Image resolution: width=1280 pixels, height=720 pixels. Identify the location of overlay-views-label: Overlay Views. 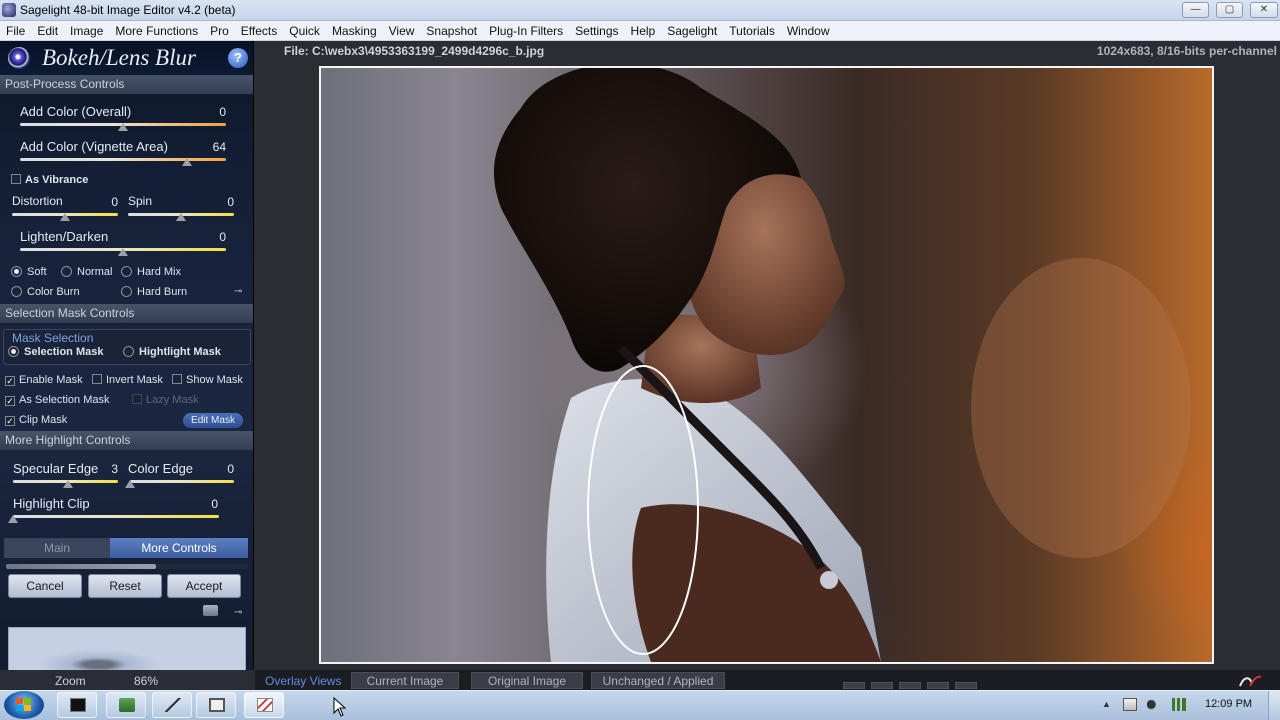
(303, 681).